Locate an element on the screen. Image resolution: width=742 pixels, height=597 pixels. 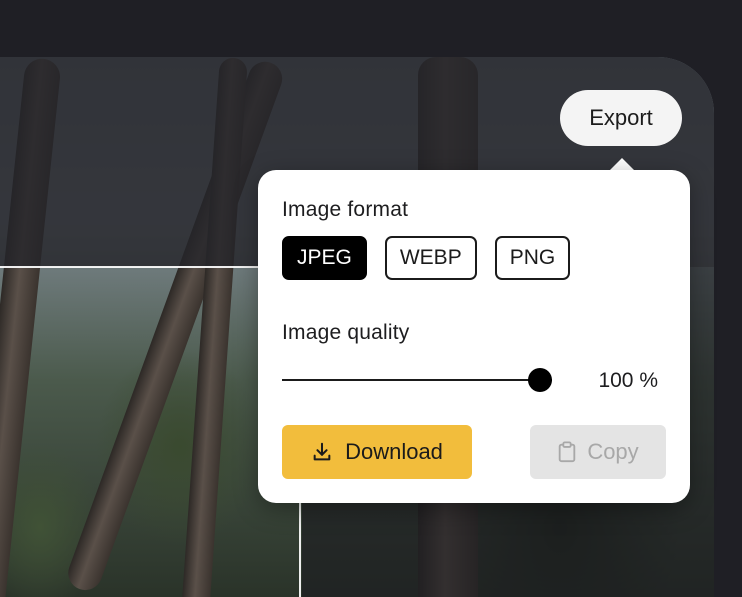
copy-button: Copy is located at coordinates (598, 452).